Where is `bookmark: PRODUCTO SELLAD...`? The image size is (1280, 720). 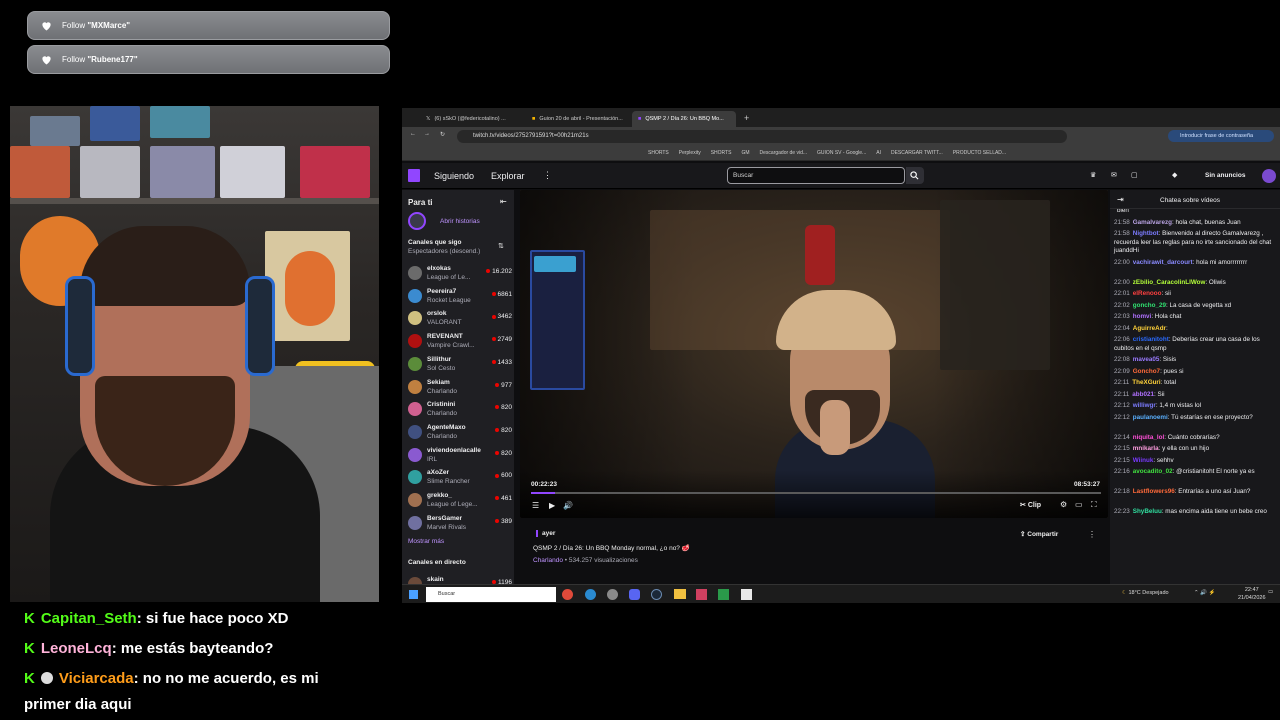 bookmark: PRODUCTO SELLAD... is located at coordinates (979, 153).